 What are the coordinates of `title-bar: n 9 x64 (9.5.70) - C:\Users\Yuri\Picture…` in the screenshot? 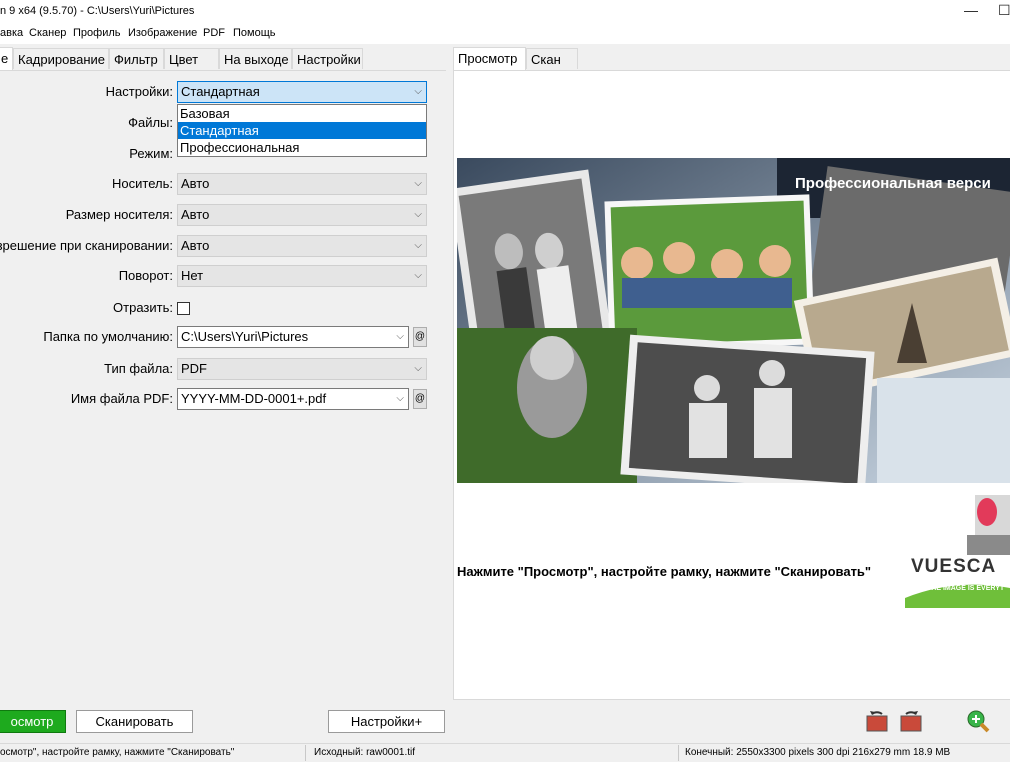 It's located at (505, 12).